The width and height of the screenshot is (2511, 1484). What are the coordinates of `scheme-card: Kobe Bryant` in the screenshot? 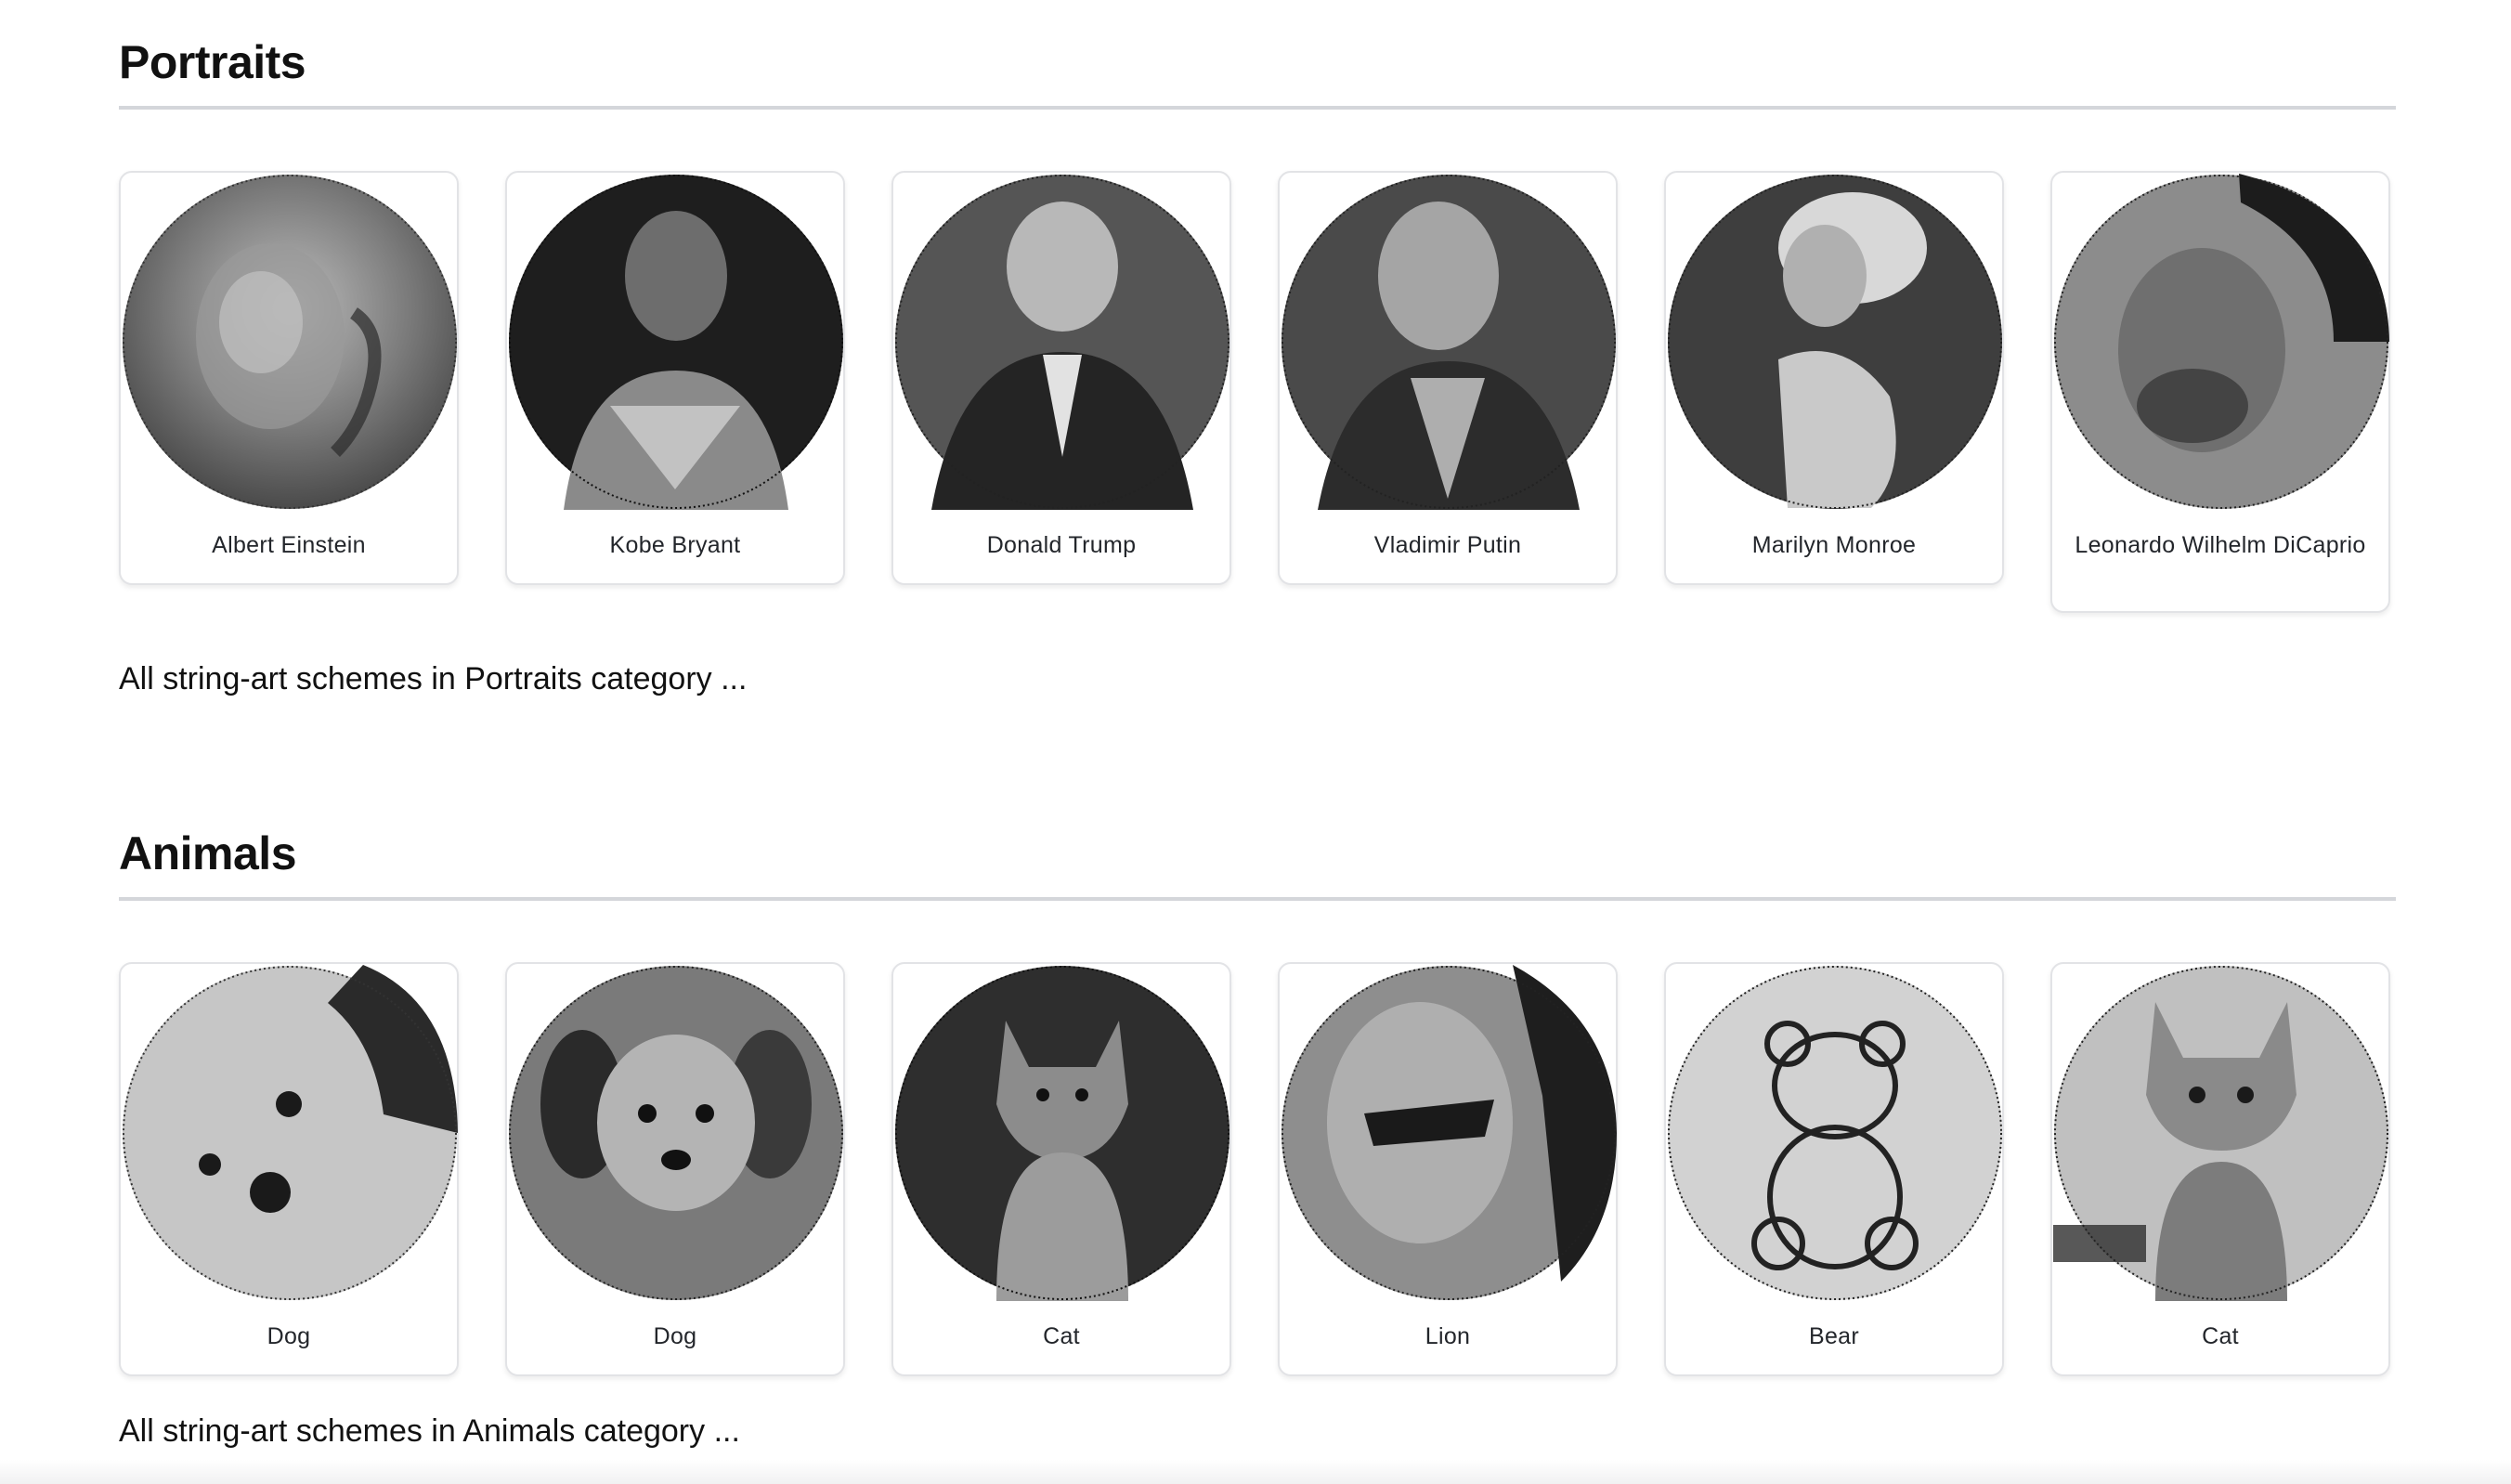 It's located at (675, 378).